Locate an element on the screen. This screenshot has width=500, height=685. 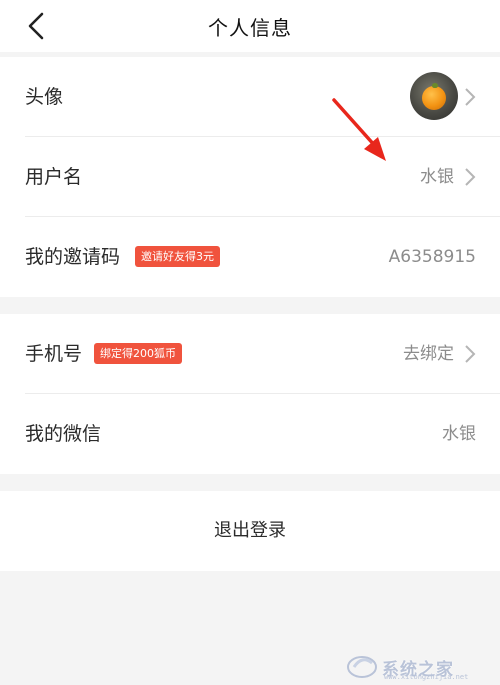
invite-code-value: A6358915 is located at coordinates (432, 257).